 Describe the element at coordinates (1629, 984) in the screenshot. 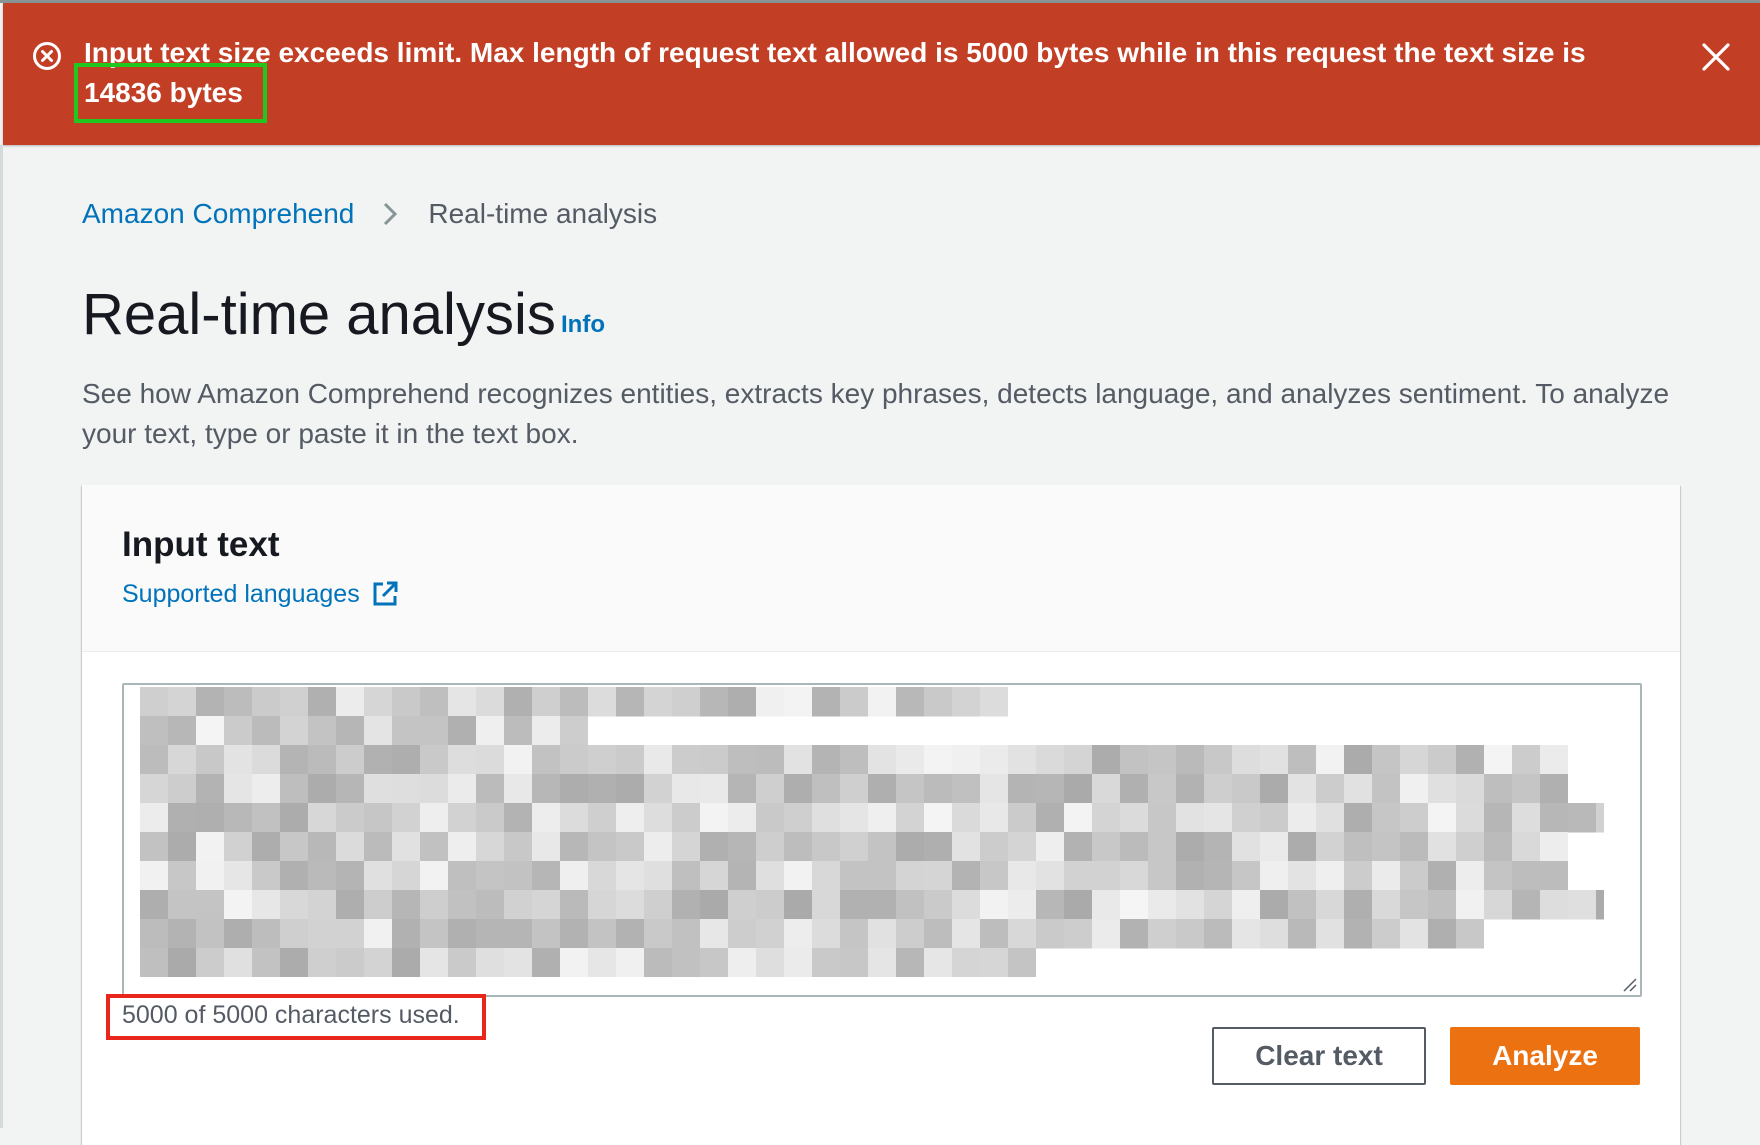

I see `resize-handle-icon` at that location.